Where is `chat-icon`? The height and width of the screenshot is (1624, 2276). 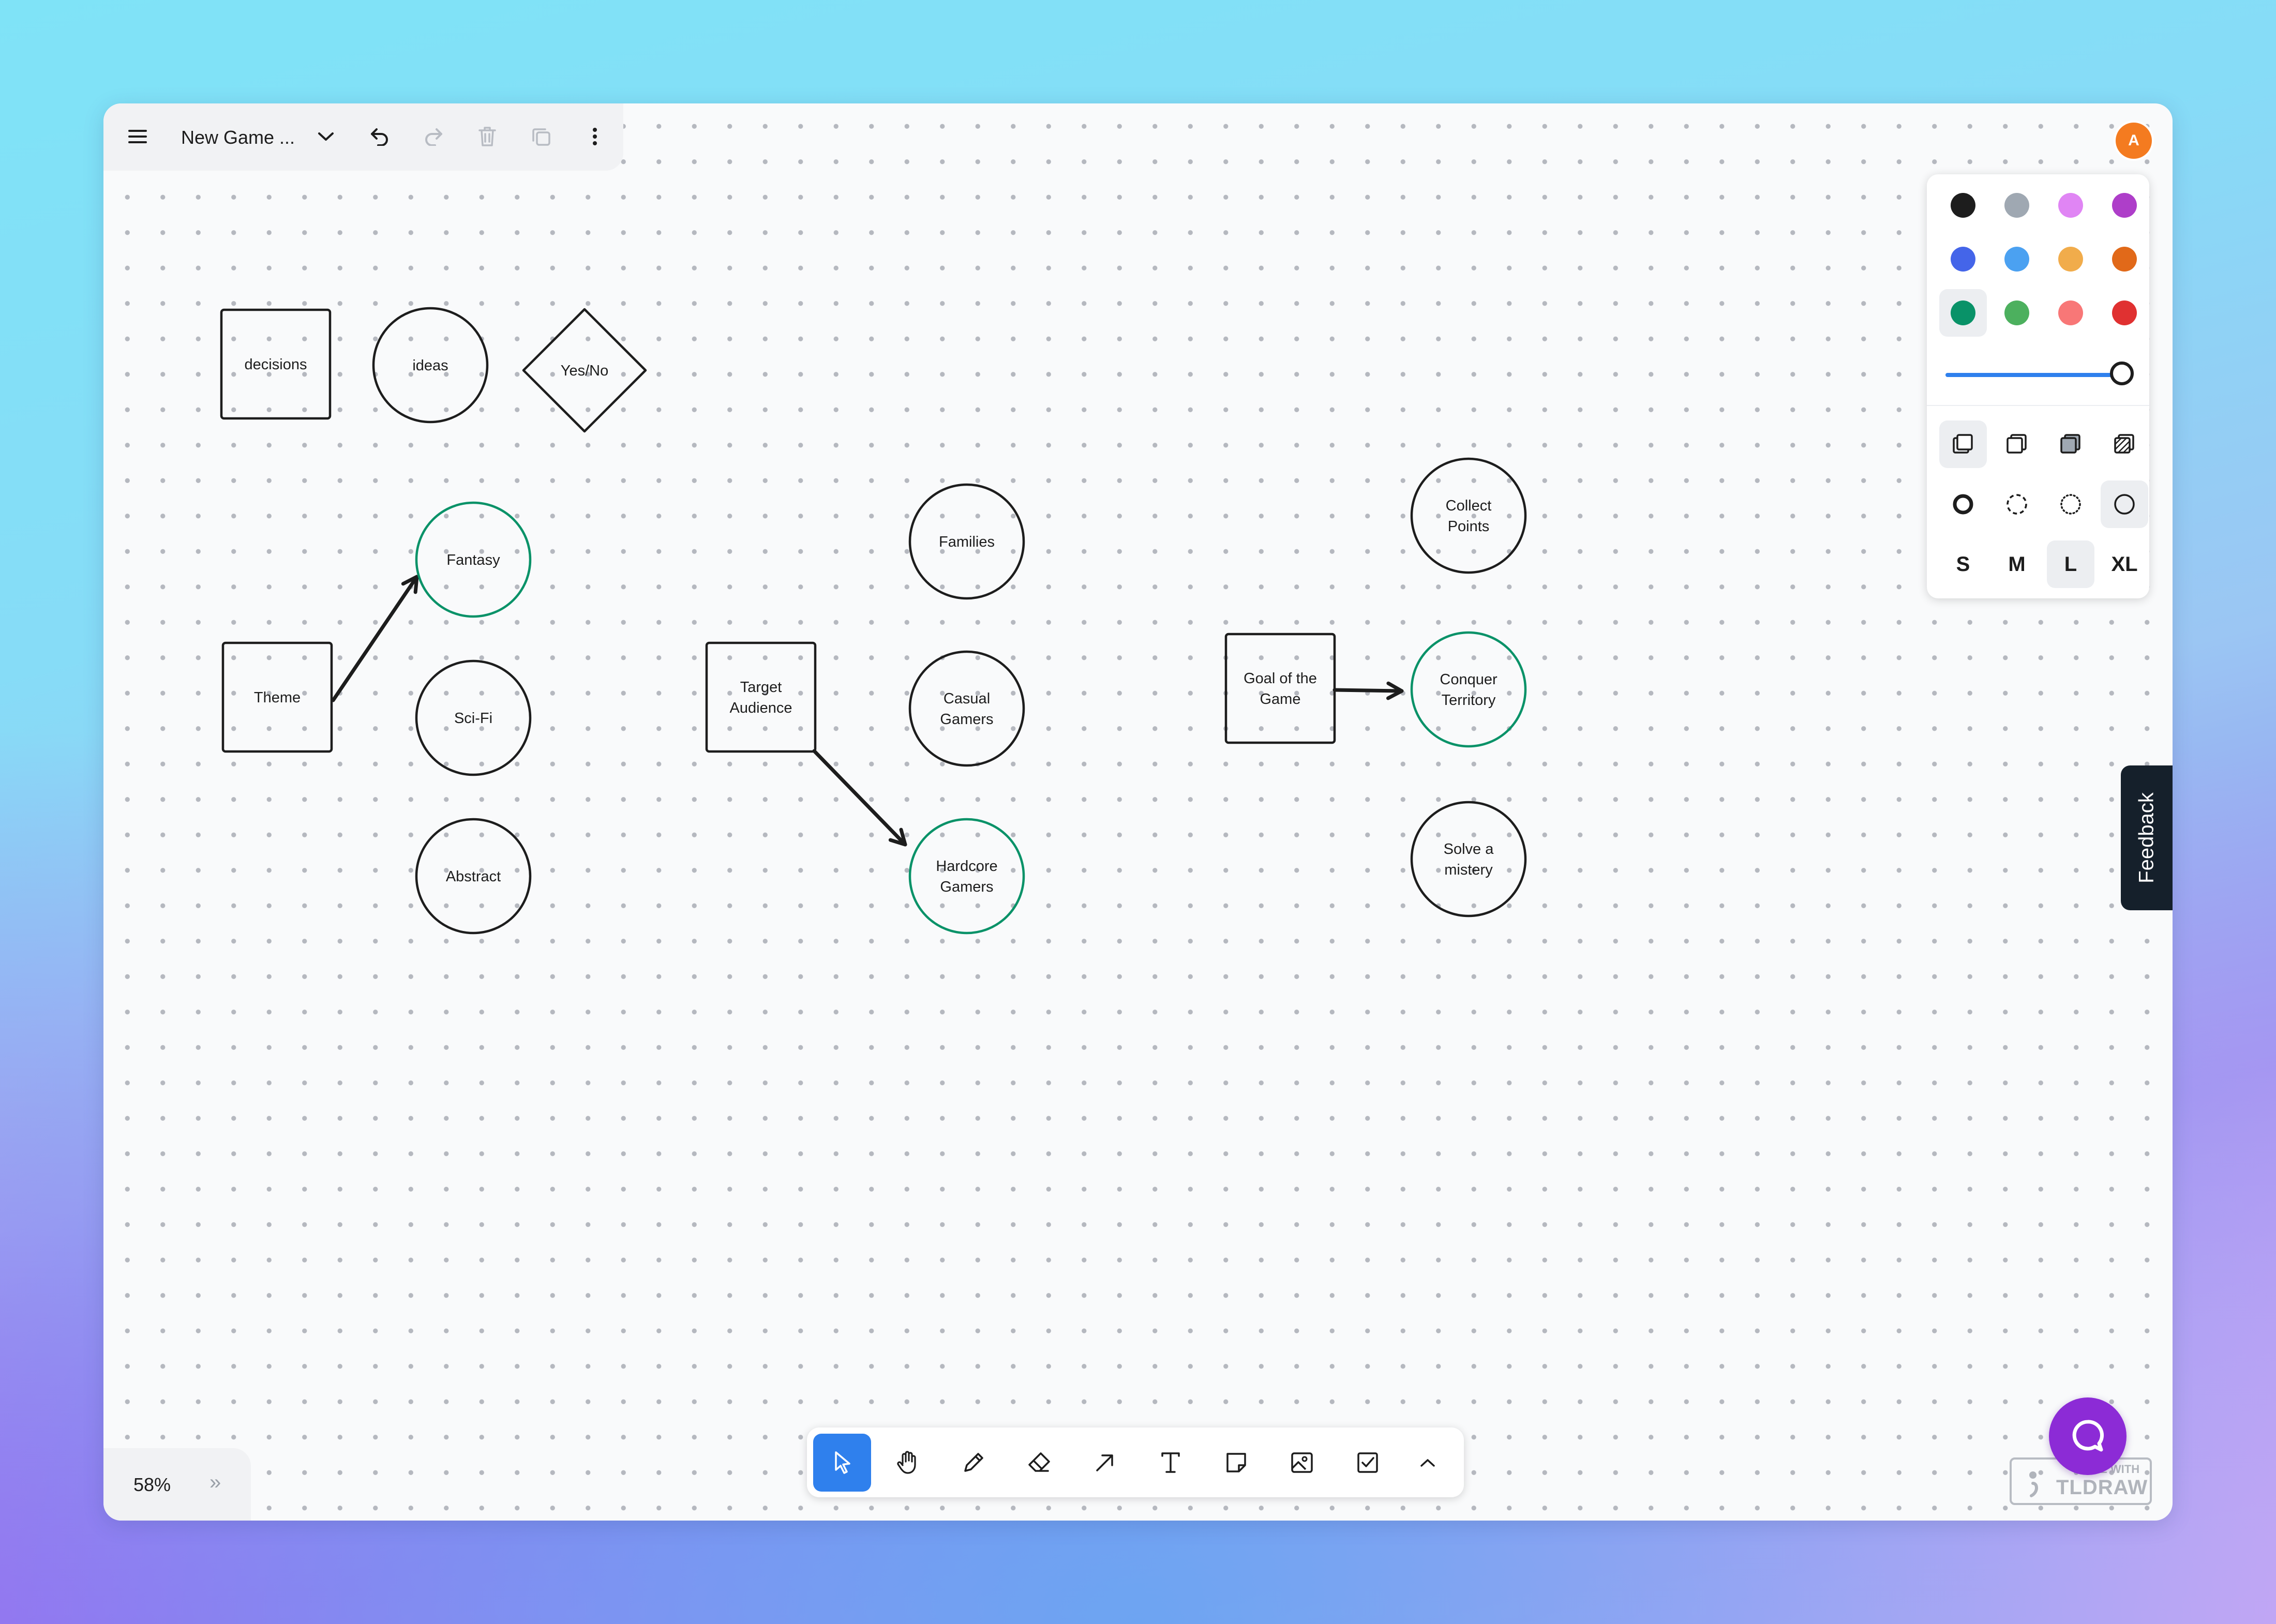
chat-icon is located at coordinates (2088, 1436).